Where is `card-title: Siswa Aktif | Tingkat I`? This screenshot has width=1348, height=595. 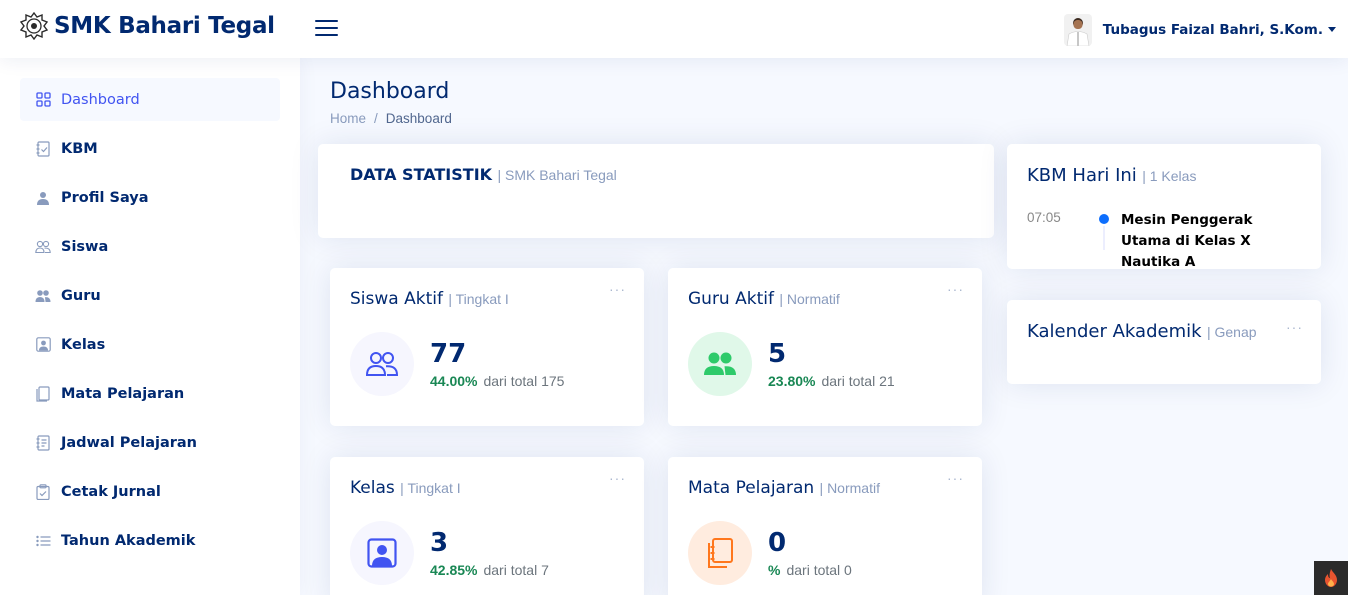 card-title: Siswa Aktif | Tingkat I is located at coordinates (429, 299).